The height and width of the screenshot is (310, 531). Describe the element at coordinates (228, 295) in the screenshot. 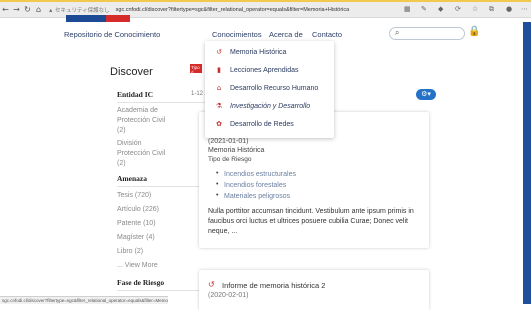

I see `card-date: (2020-02-01)` at that location.